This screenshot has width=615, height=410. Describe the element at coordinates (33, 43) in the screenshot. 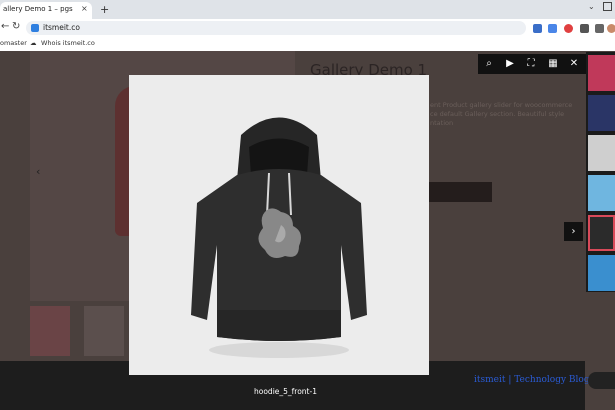

I see `bookmark-whois-icon: ☁` at that location.